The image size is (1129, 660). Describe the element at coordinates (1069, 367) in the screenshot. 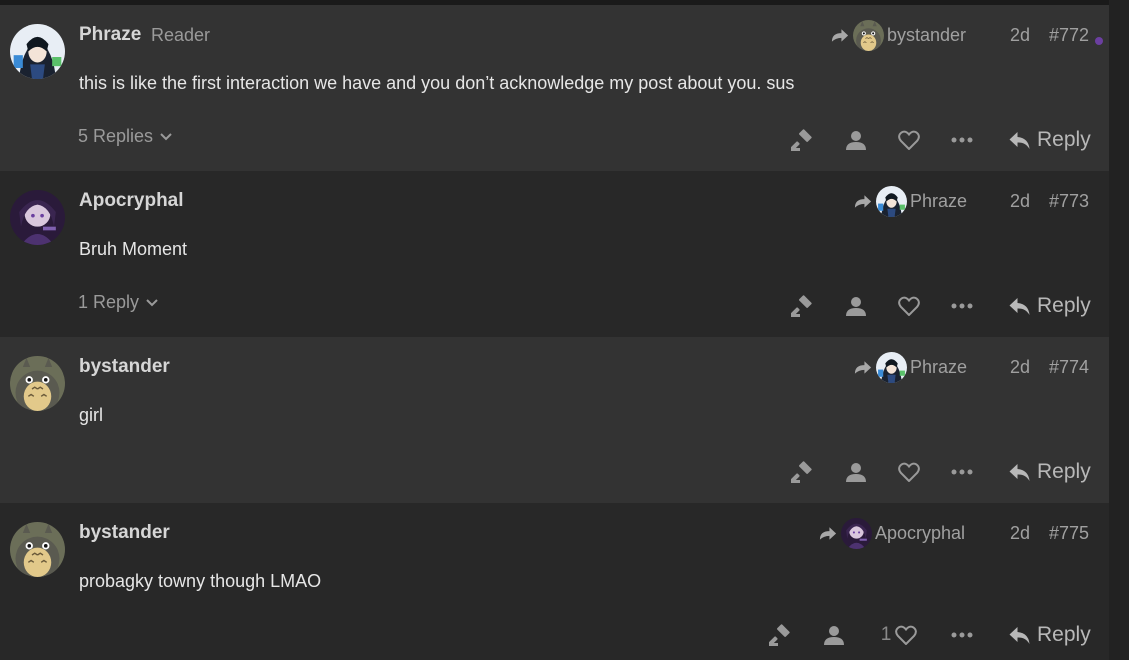

I see `post-number: #774` at that location.